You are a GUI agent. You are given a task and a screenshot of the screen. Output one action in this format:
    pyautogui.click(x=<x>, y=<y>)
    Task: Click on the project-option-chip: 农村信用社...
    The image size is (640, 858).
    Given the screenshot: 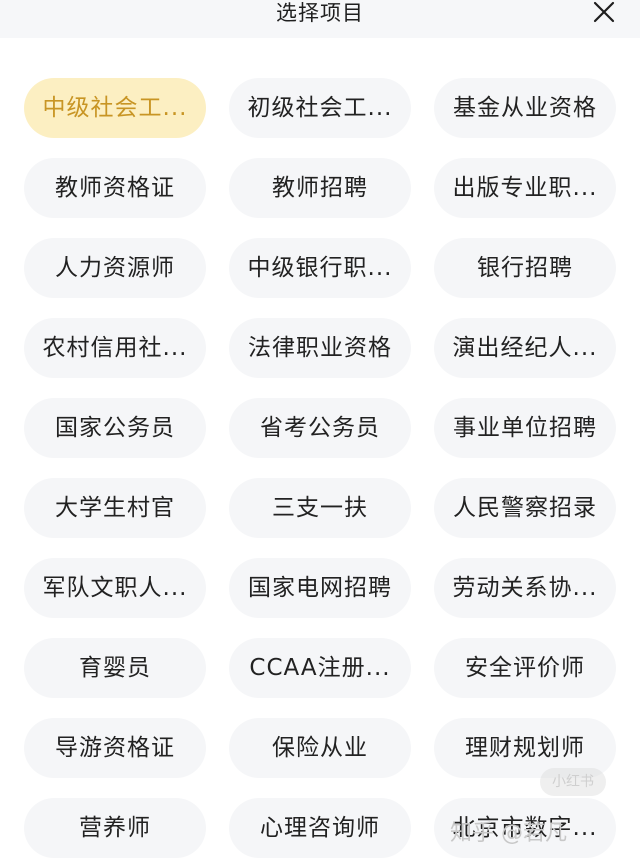 What is the action you would take?
    pyautogui.click(x=115, y=348)
    